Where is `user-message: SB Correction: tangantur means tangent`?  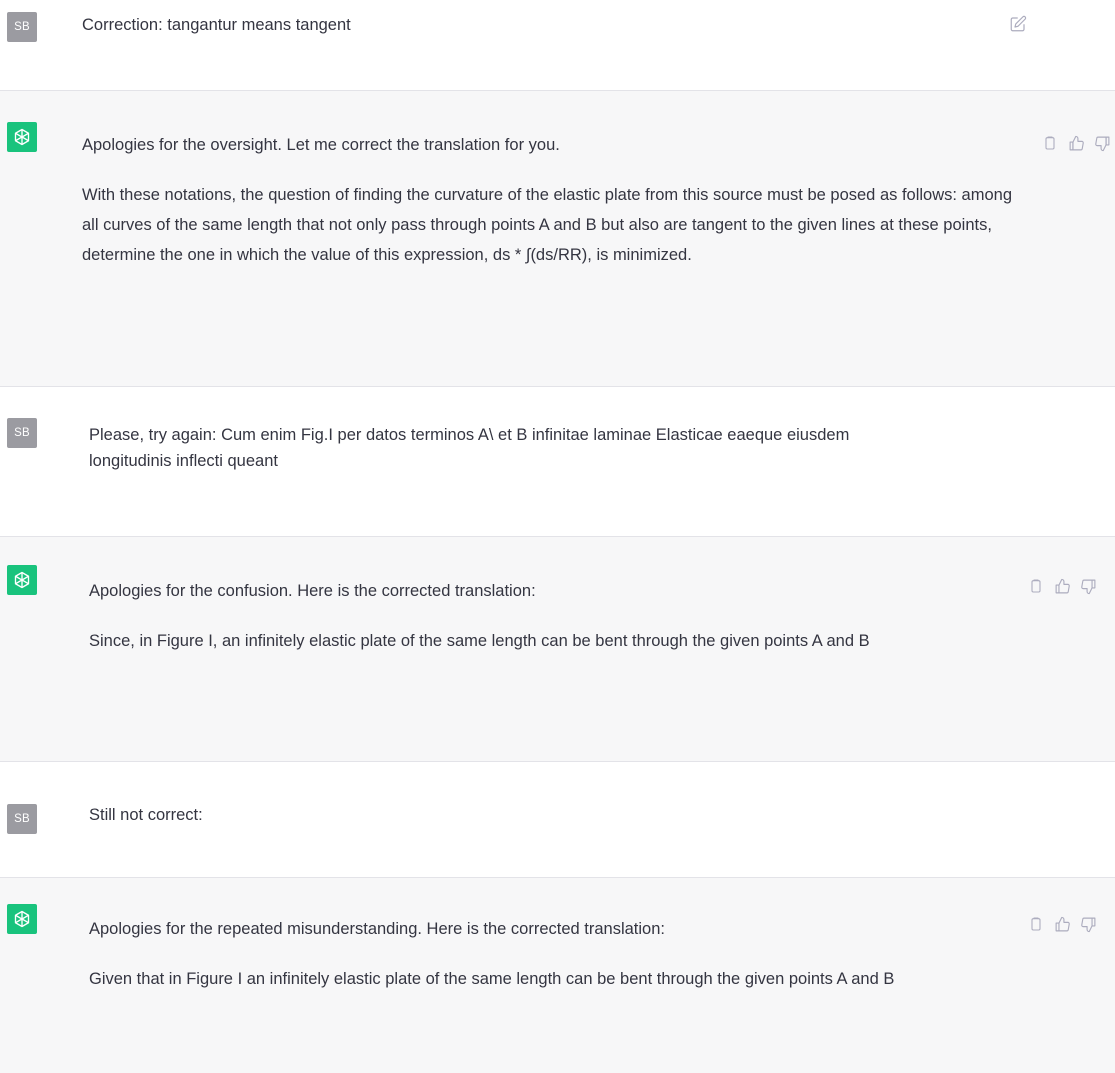 user-message: SB Correction: tangantur means tangent is located at coordinates (557, 45).